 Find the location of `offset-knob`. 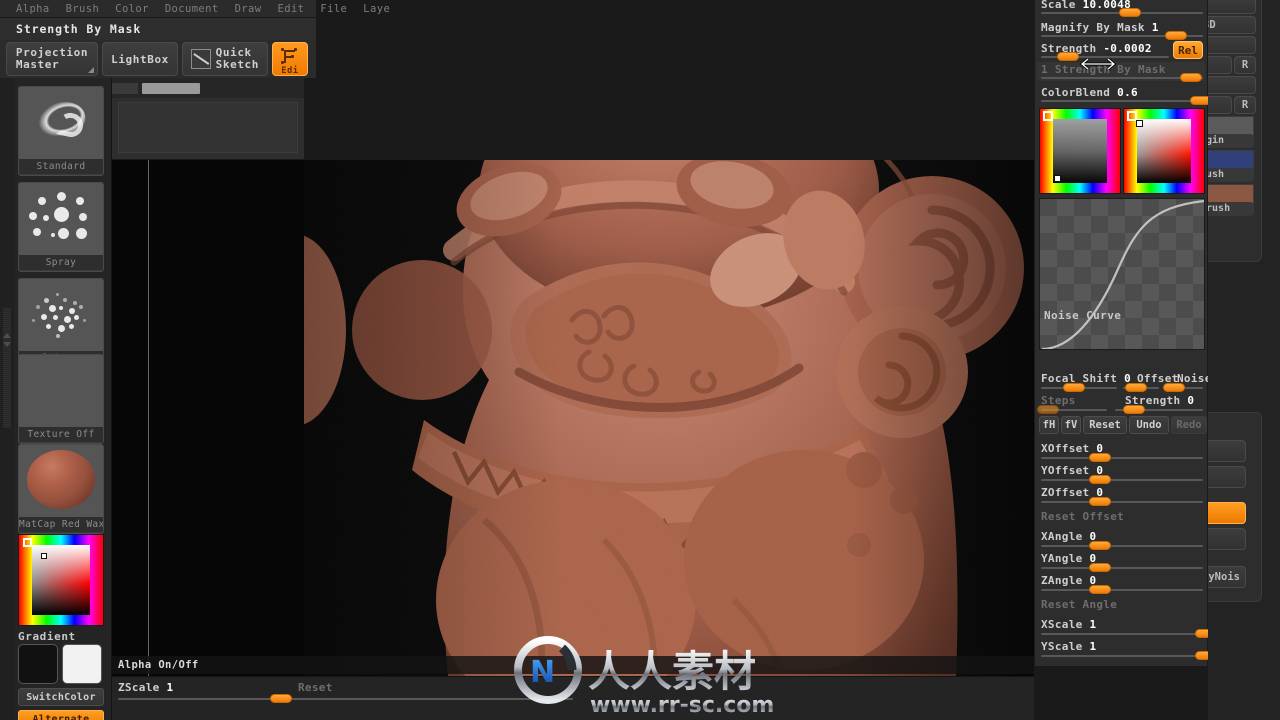

offset-knob is located at coordinates (1136, 387).